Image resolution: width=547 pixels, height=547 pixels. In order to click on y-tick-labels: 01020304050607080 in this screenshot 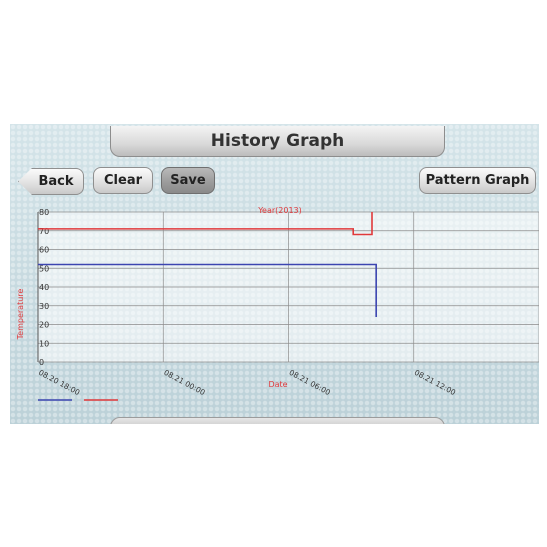, I will do `click(44, 287)`.